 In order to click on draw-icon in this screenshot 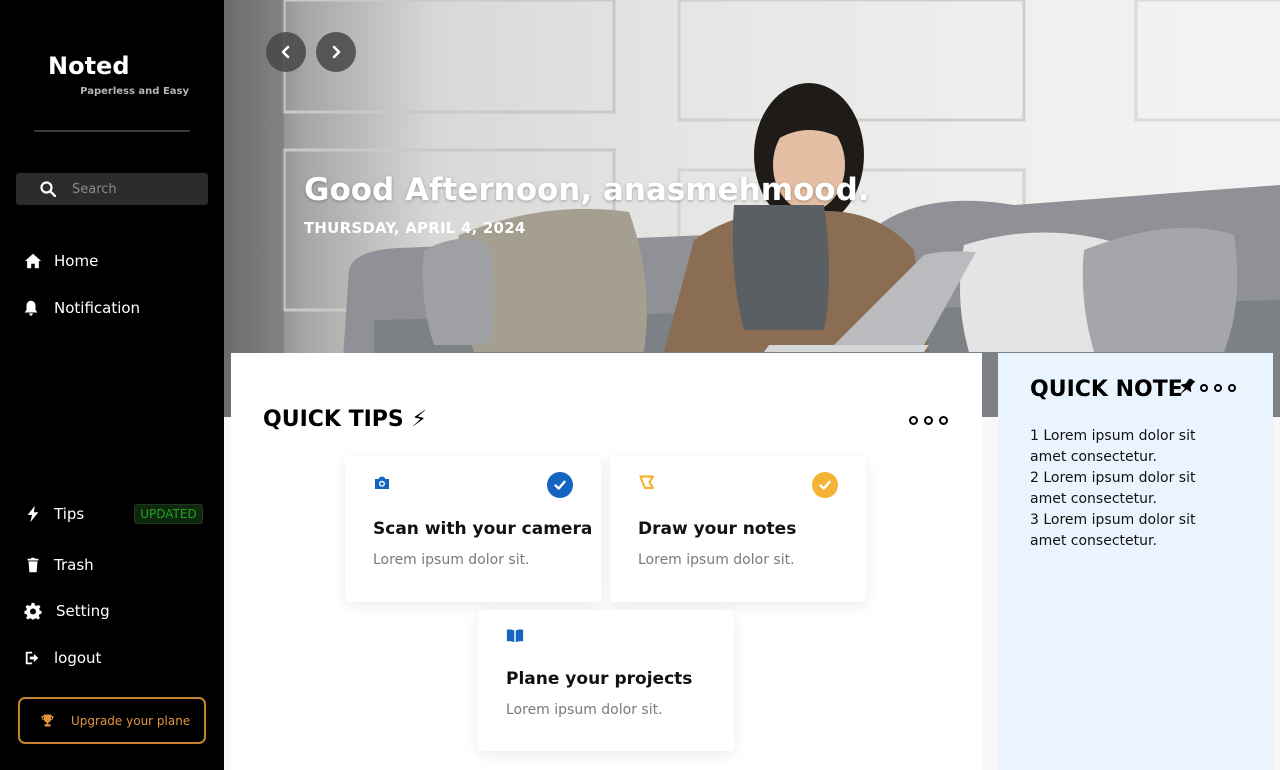, I will do `click(647, 482)`.